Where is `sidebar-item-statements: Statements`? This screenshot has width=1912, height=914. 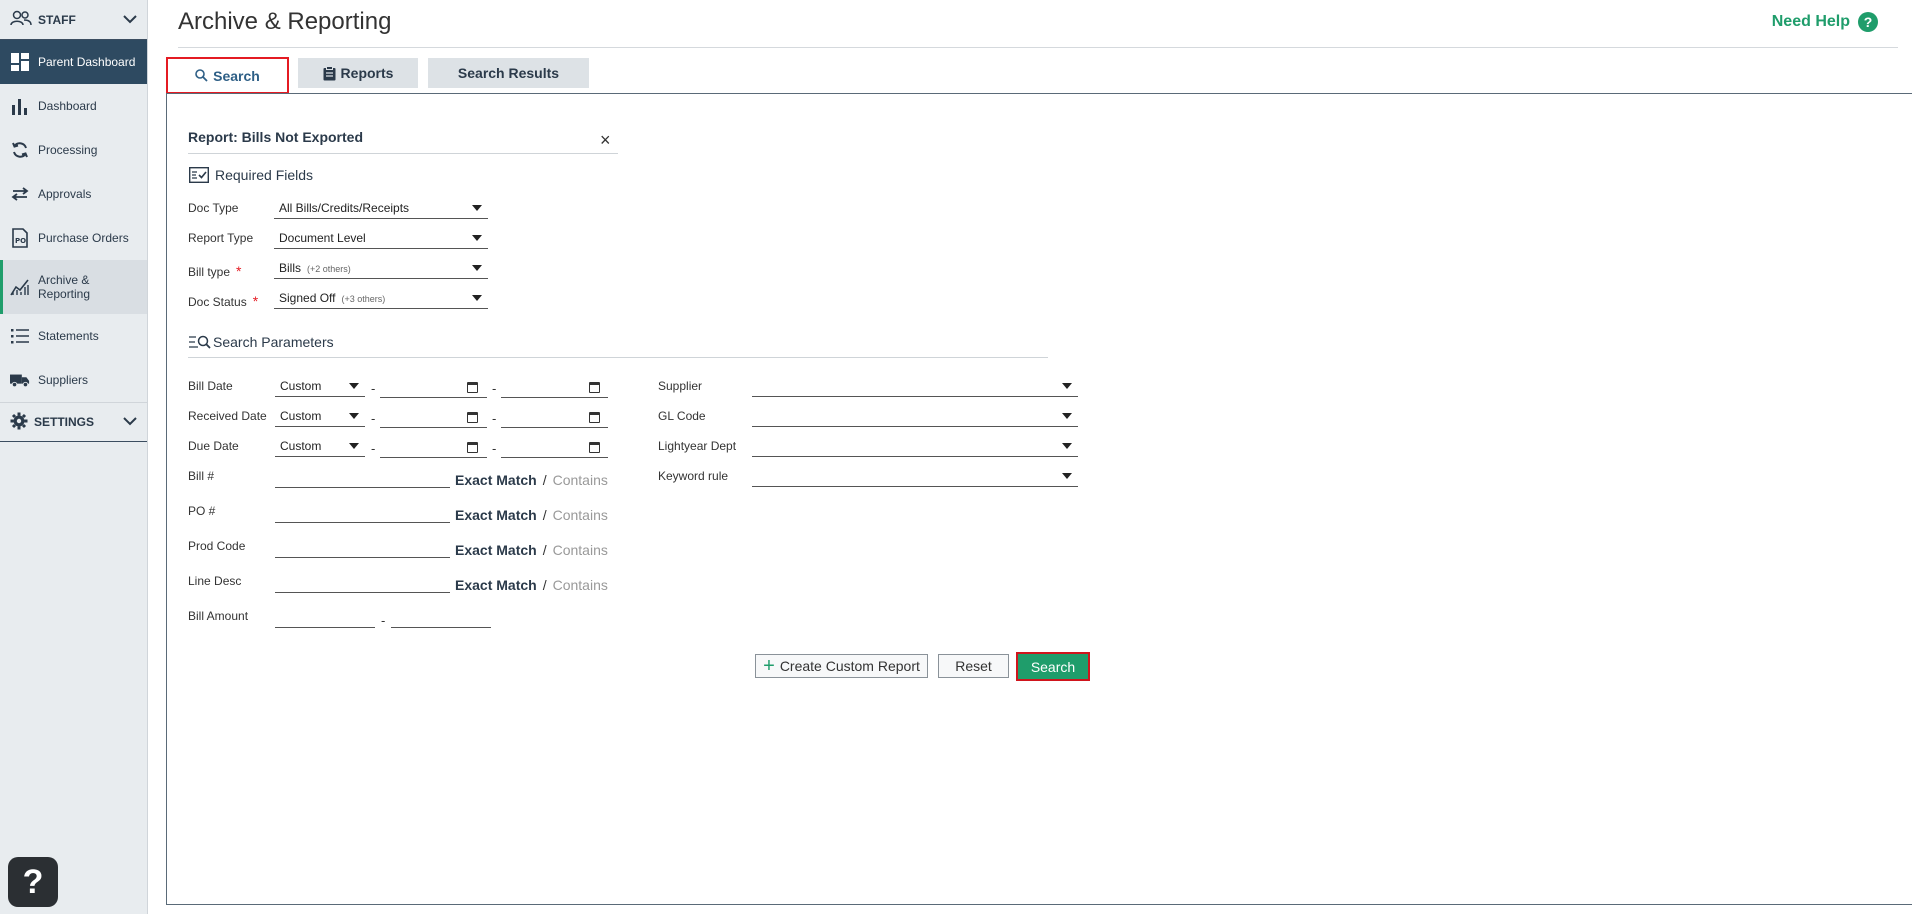 sidebar-item-statements: Statements is located at coordinates (73, 336).